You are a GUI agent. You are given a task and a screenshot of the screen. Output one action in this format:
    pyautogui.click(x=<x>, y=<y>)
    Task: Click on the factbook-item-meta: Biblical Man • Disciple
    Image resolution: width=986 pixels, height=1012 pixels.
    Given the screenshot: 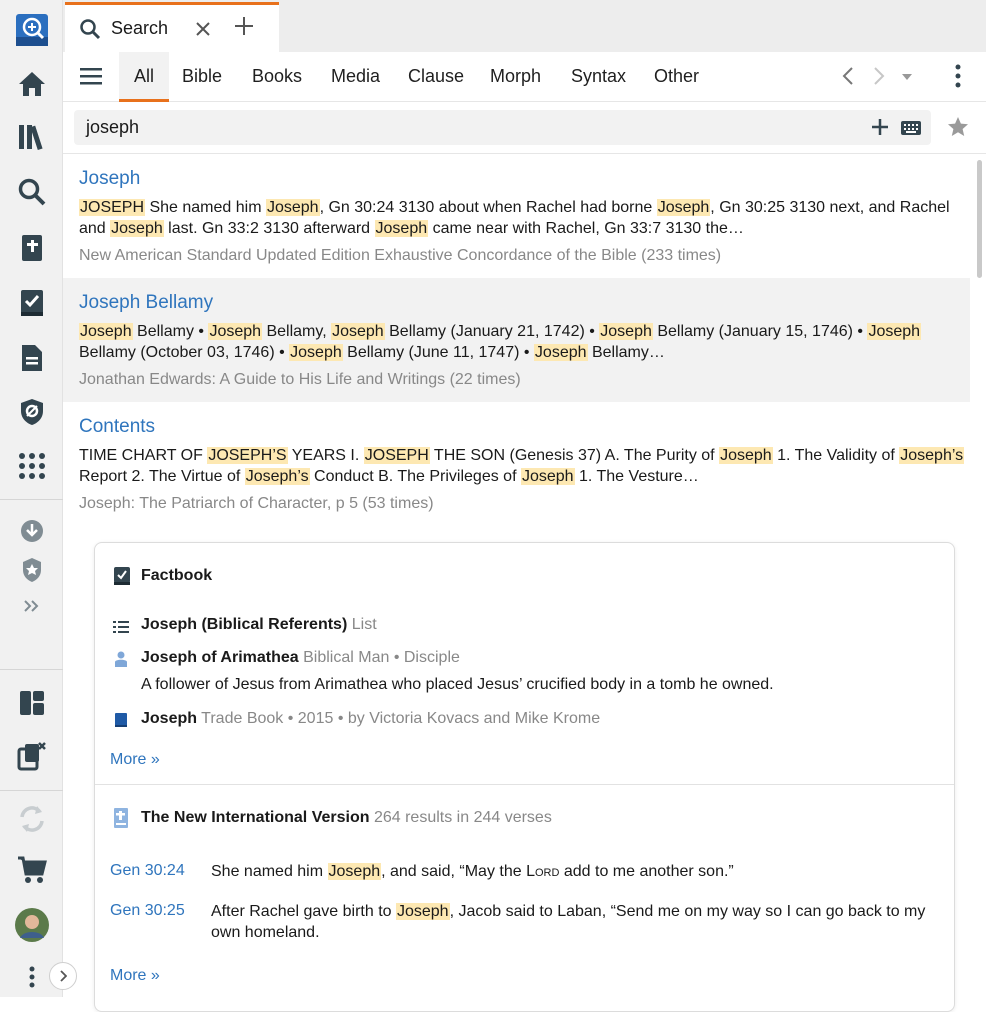 What is the action you would take?
    pyautogui.click(x=381, y=657)
    